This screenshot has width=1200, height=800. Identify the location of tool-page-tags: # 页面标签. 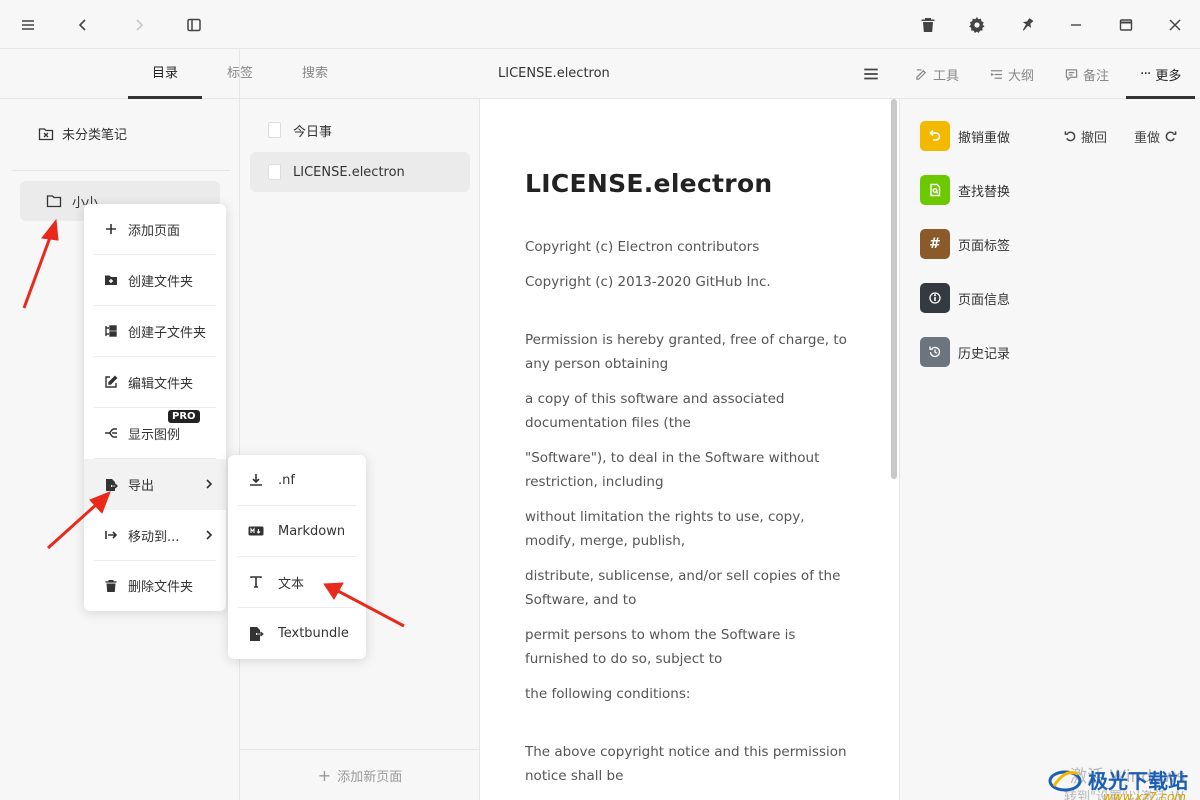
(965, 244).